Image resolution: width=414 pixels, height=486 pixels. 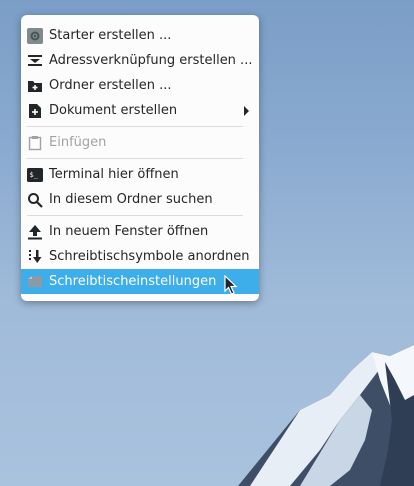 I want to click on menu-item-create-document: Dokument erstellen, so click(x=140, y=110).